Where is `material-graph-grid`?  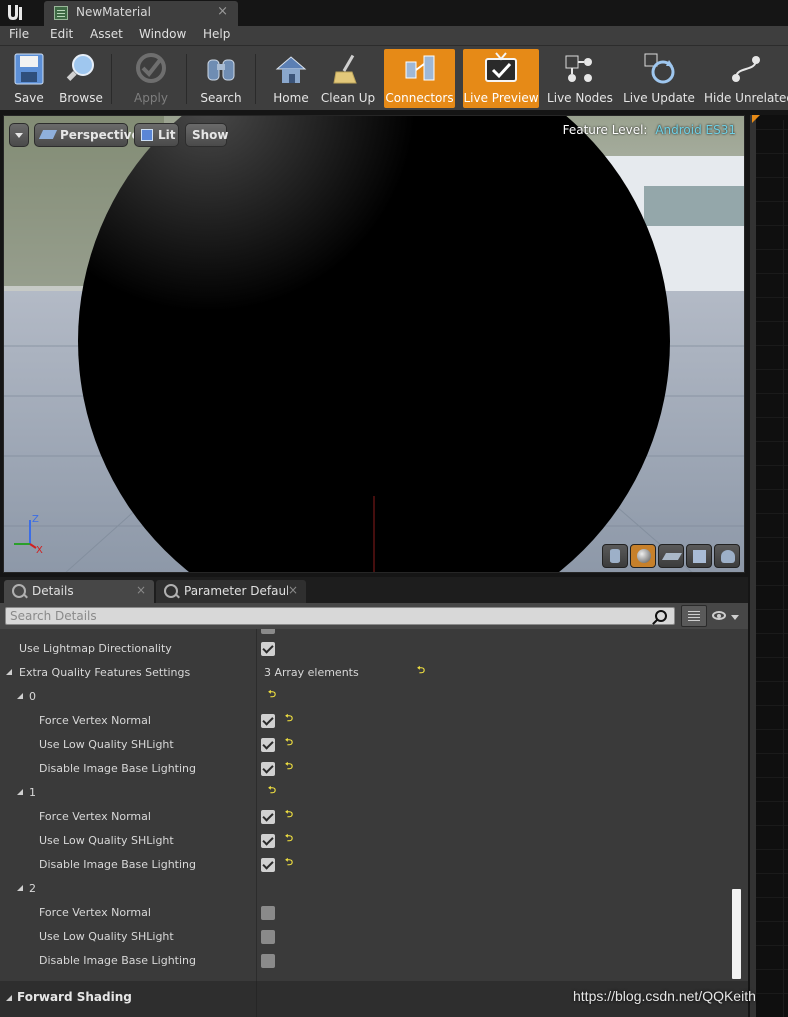
material-graph-grid is located at coordinates (772, 568).